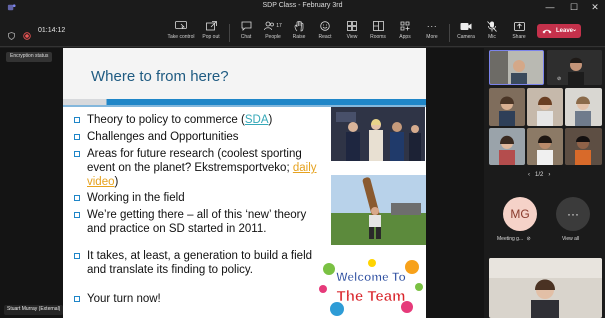  What do you see at coordinates (273, 37) in the screenshot?
I see `people-label: People` at bounding box center [273, 37].